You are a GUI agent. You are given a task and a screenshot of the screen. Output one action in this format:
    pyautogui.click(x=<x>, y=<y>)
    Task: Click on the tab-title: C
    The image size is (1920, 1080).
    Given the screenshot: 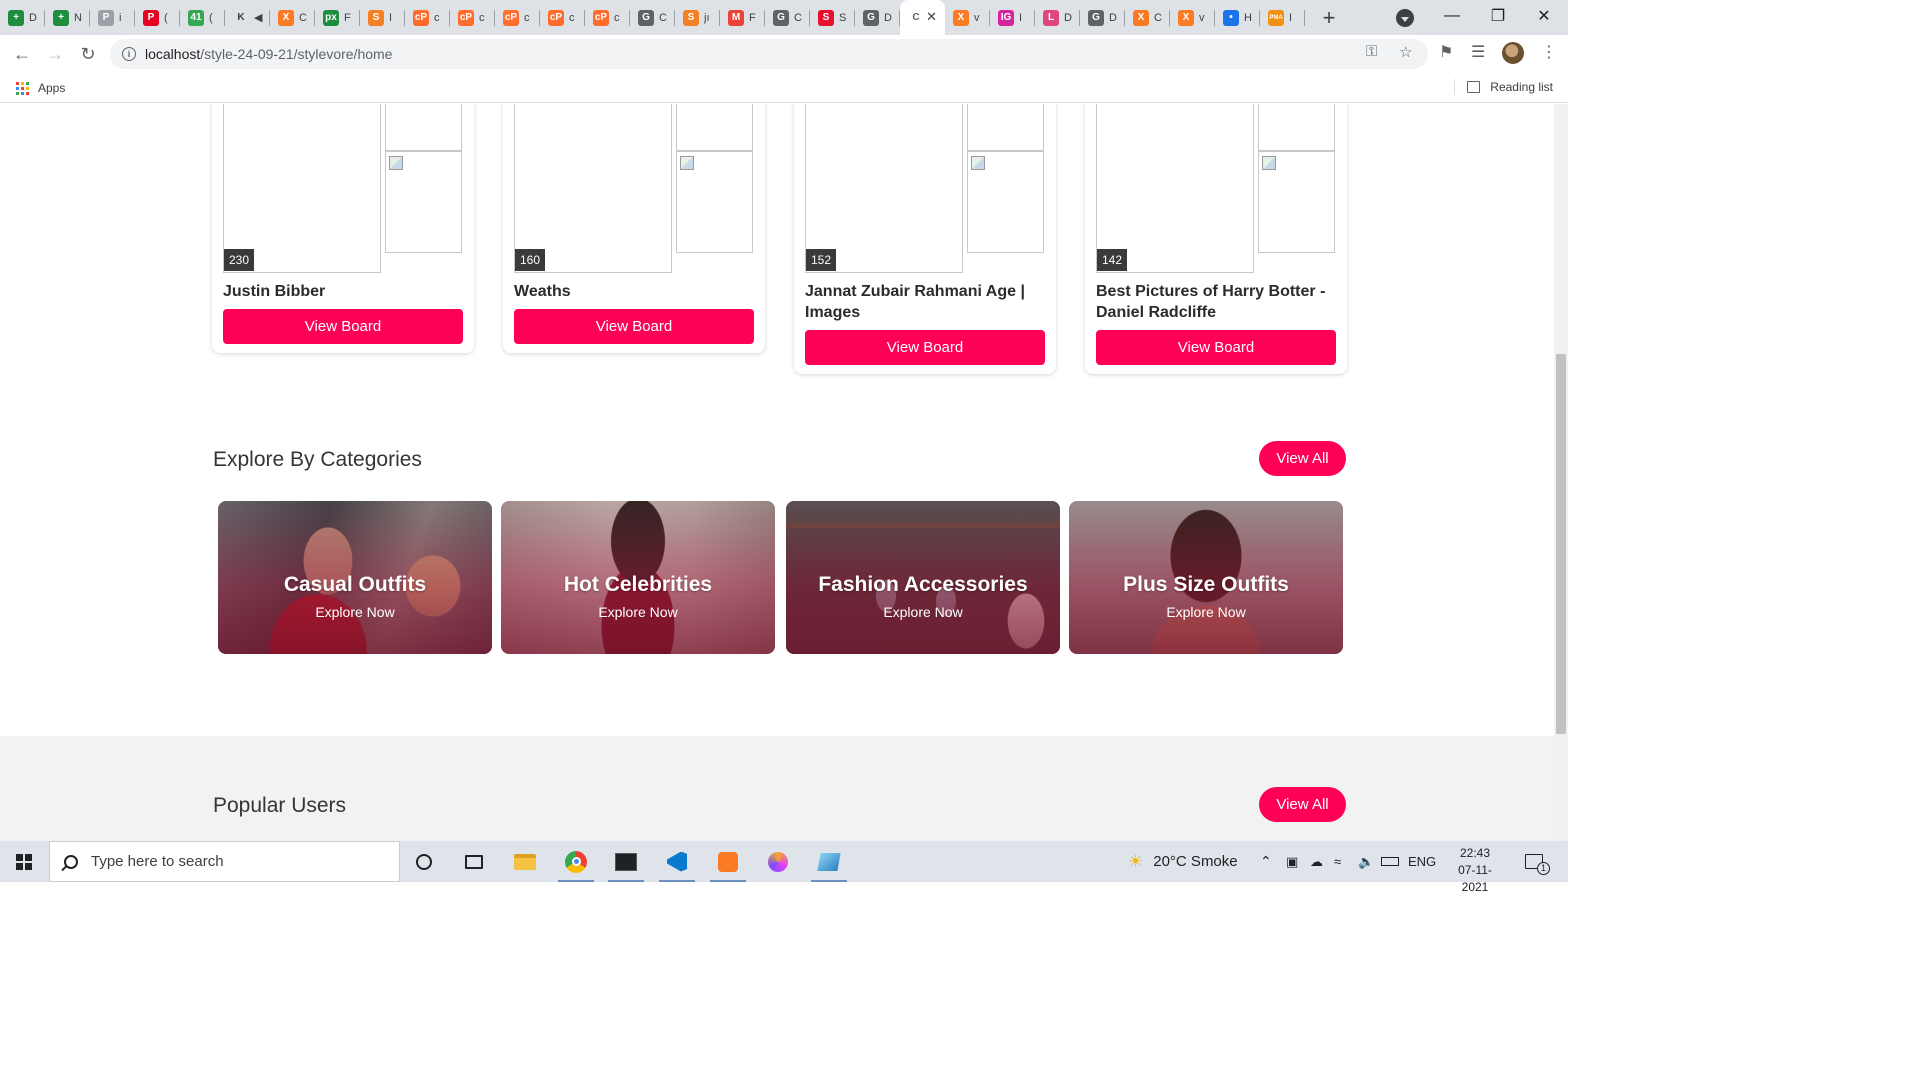 What is the action you would take?
    pyautogui.click(x=303, y=17)
    